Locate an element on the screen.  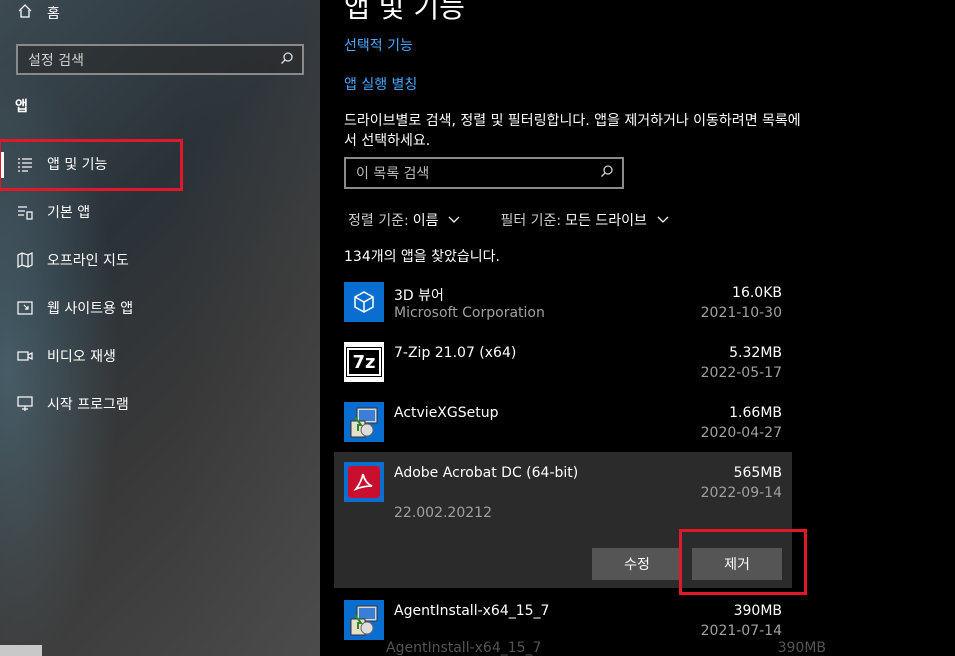
sidebar-item-offline-maps: 오프라인 지도 is located at coordinates (73, 260).